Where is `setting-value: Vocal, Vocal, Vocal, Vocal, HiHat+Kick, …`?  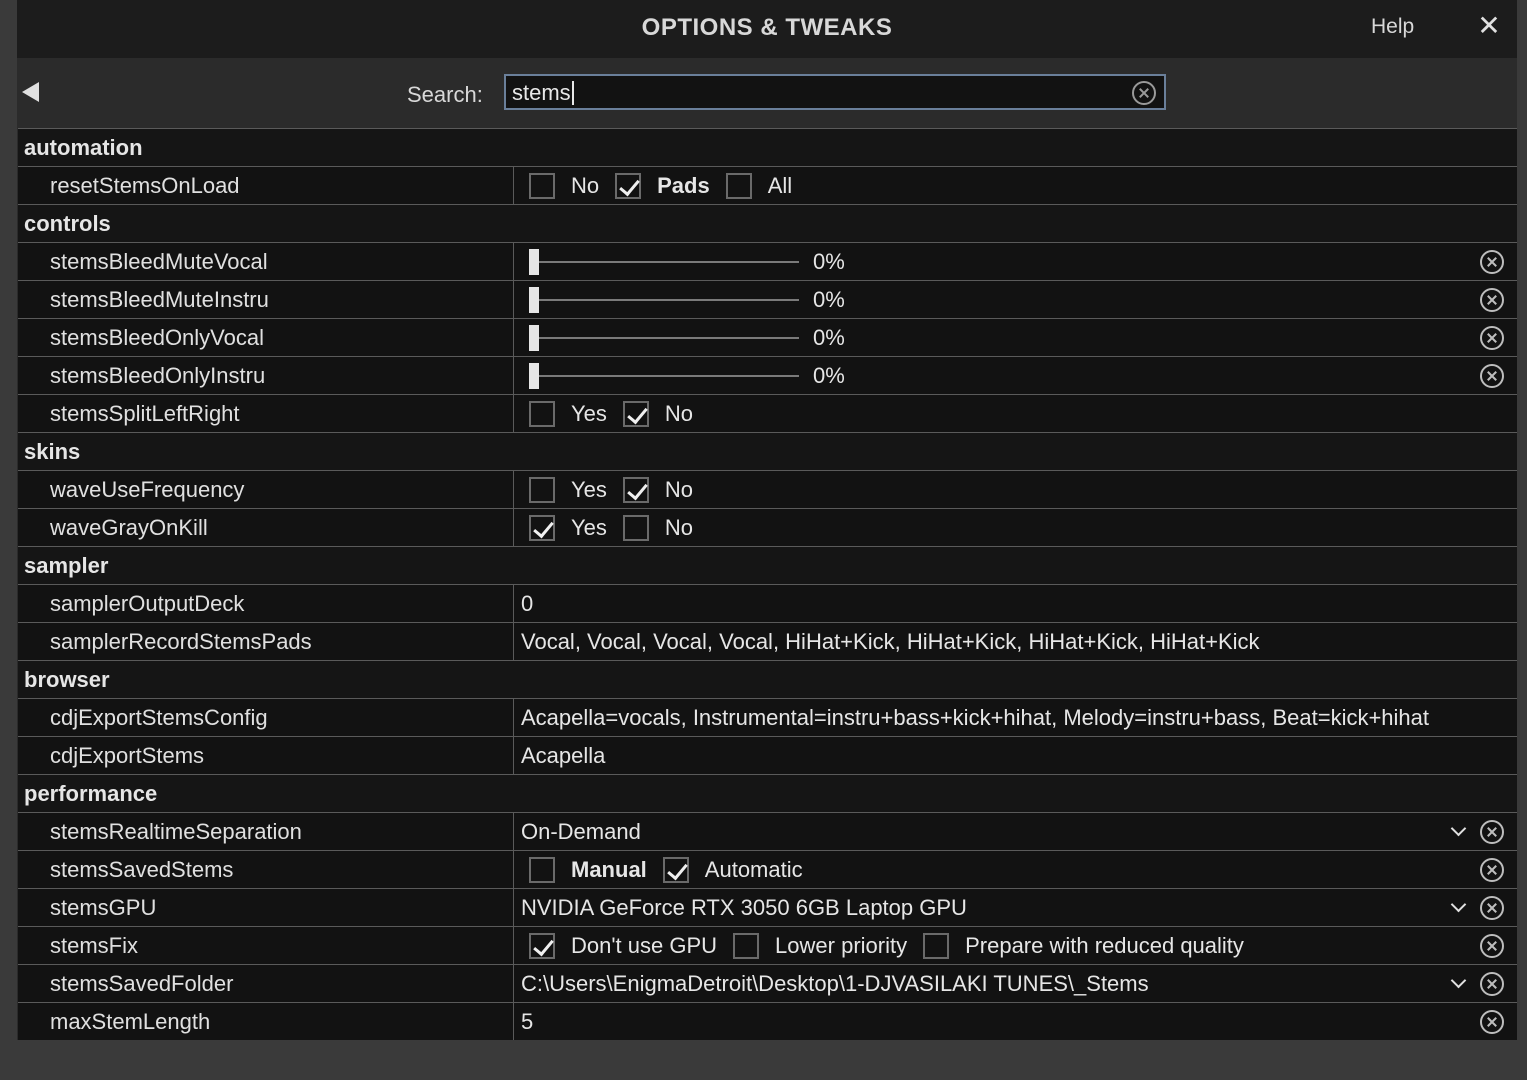
setting-value: Vocal, Vocal, Vocal, Vocal, HiHat+Kick, … is located at coordinates (890, 641).